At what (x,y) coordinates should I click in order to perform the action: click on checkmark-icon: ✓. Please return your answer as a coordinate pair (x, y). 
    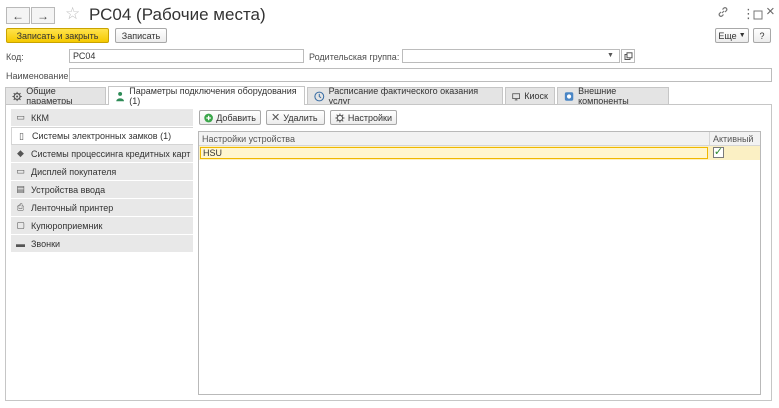
    Looking at the image, I should click on (718, 152).